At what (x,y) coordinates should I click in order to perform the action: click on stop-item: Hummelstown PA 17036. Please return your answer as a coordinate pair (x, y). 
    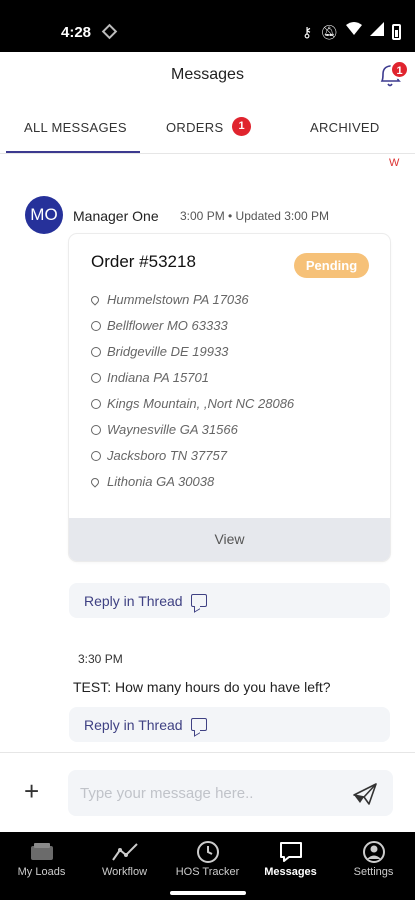
    Looking at the image, I should click on (169, 299).